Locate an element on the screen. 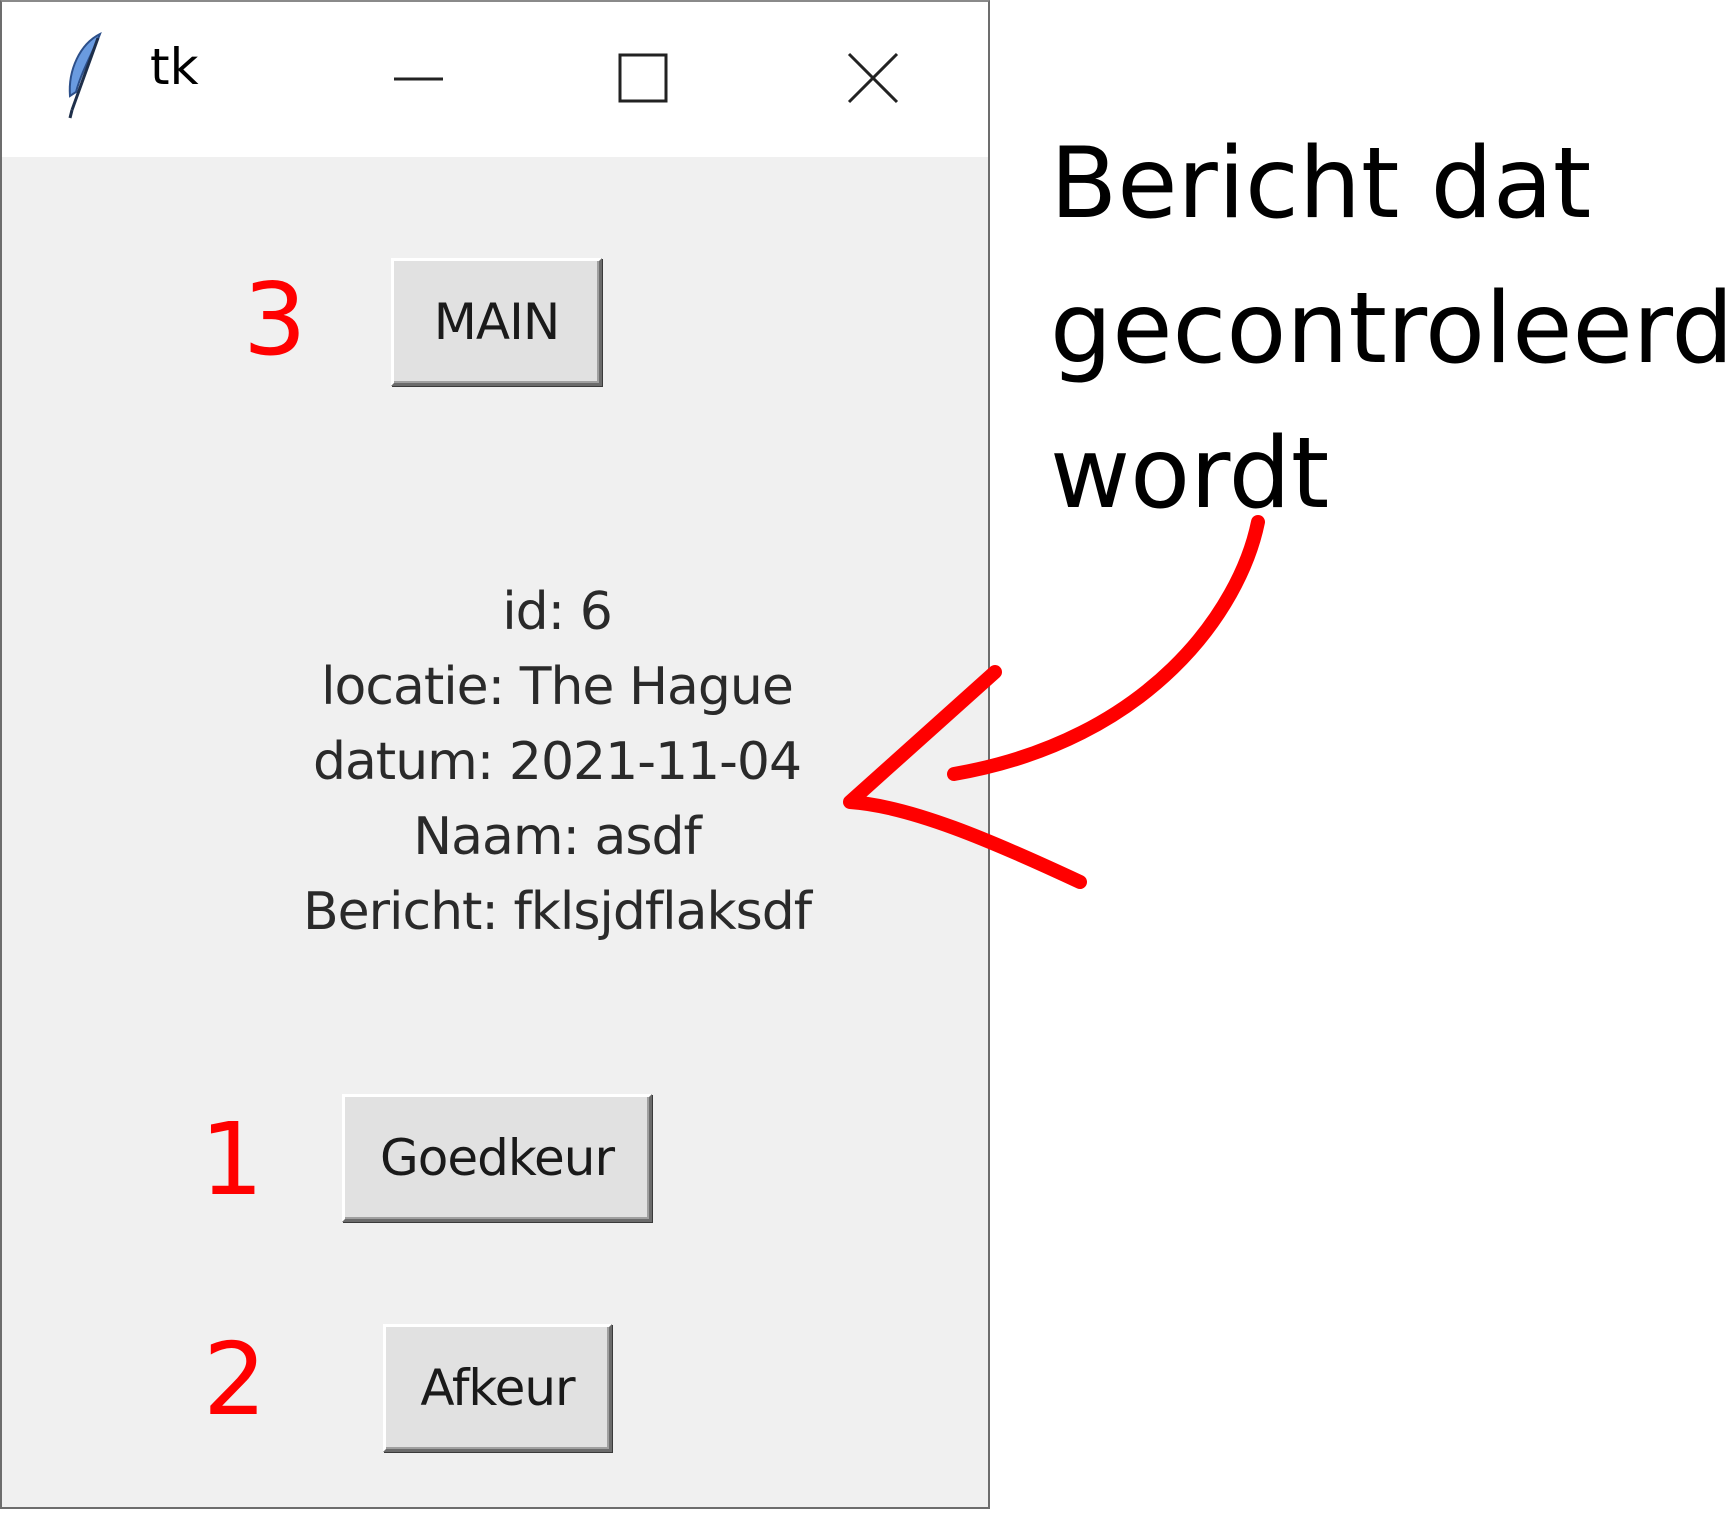  annotation-note: Bericht dat gecontroleerd wordt is located at coordinates (1389, 329).